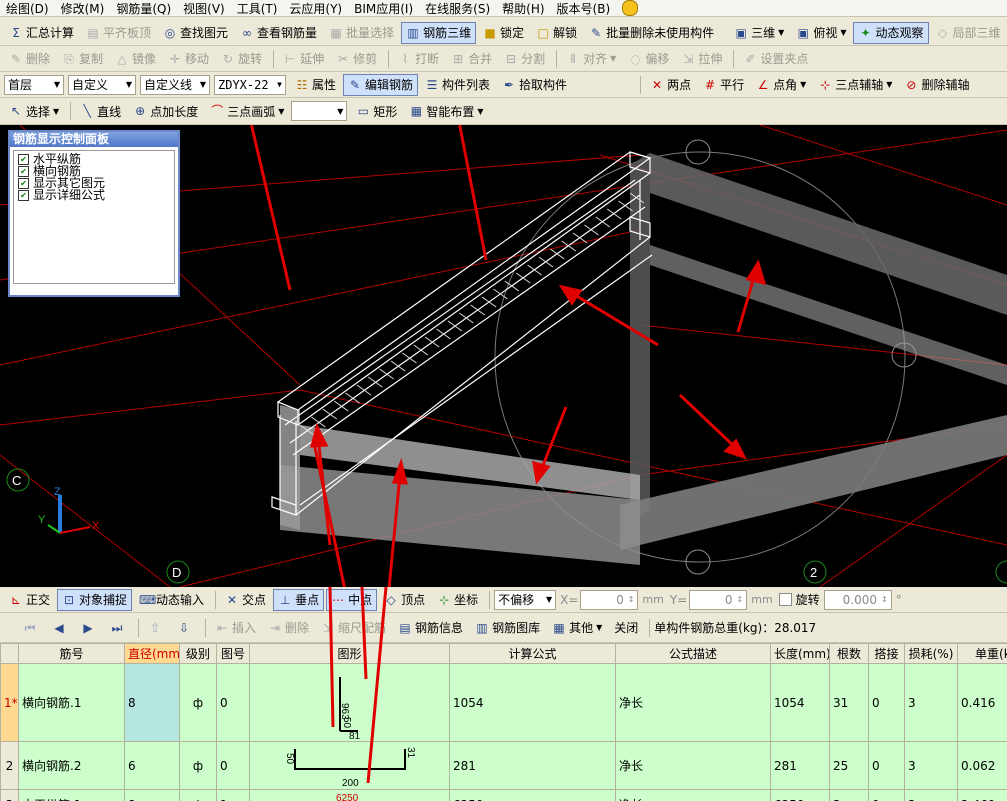 The width and height of the screenshot is (1007, 801). What do you see at coordinates (532, 702) in the screenshot?
I see `cell-formula: 1054` at bounding box center [532, 702].